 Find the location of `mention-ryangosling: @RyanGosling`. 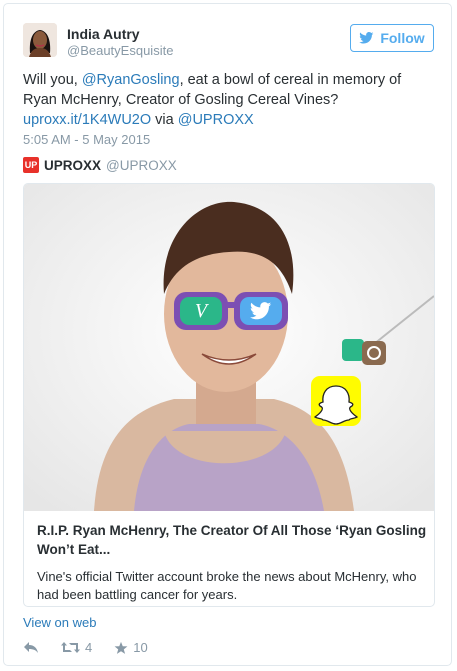

mention-ryangosling: @RyanGosling is located at coordinates (131, 80).